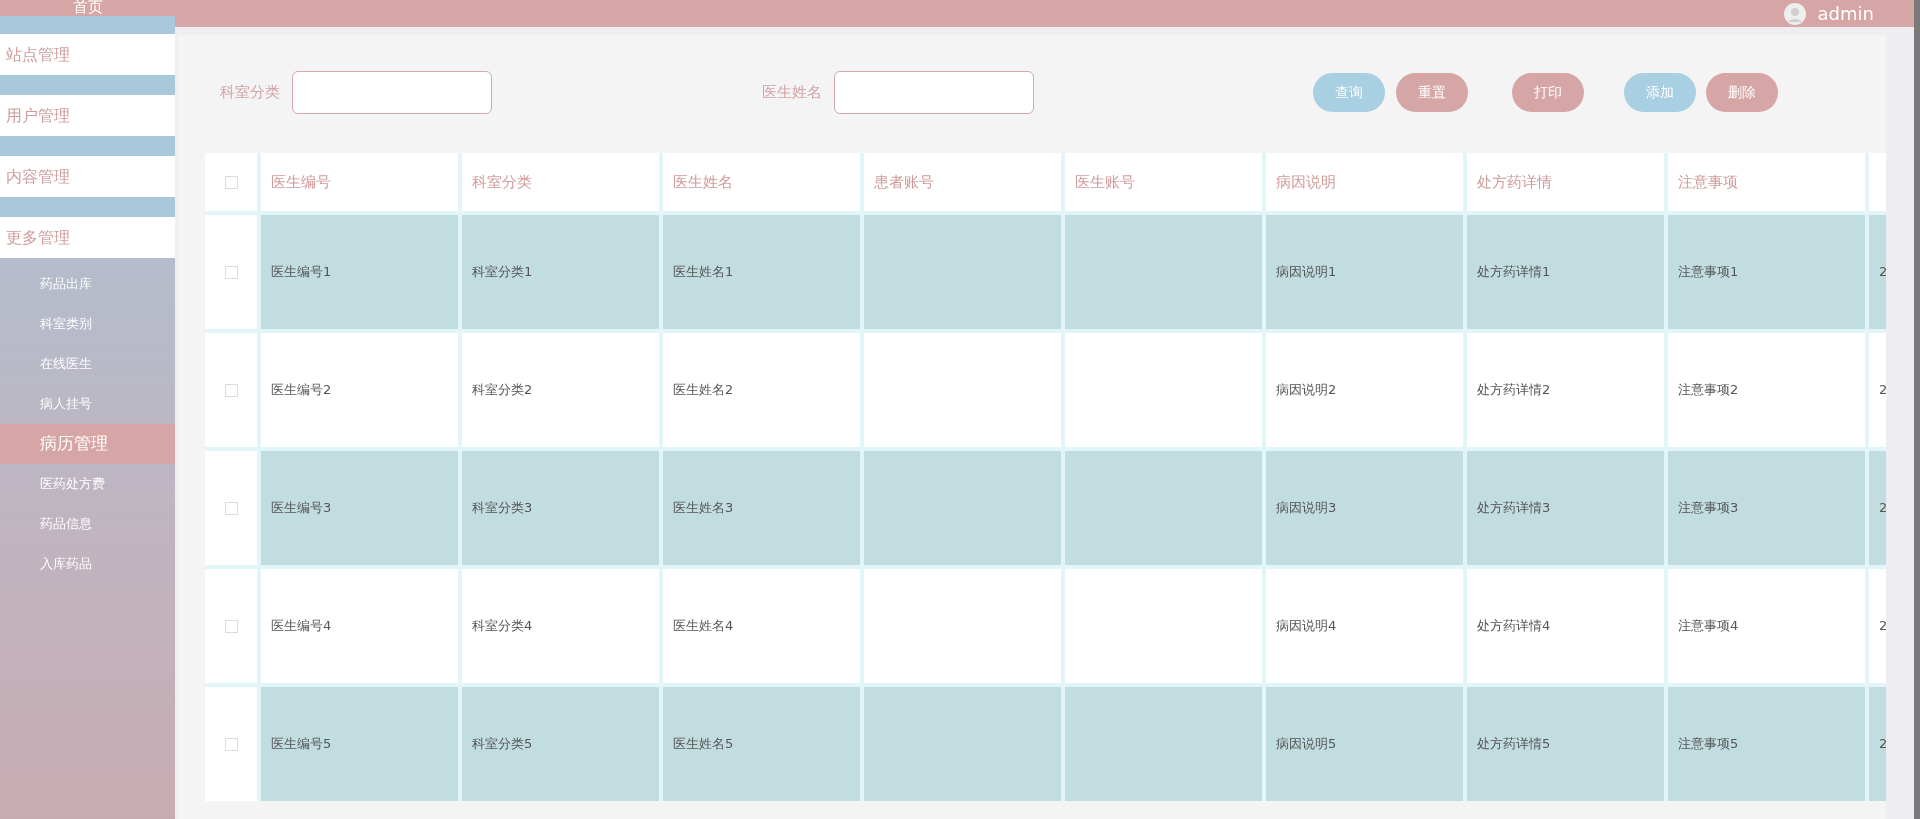  What do you see at coordinates (761, 508) in the screenshot?
I see `table-cell: 医生姓名3` at bounding box center [761, 508].